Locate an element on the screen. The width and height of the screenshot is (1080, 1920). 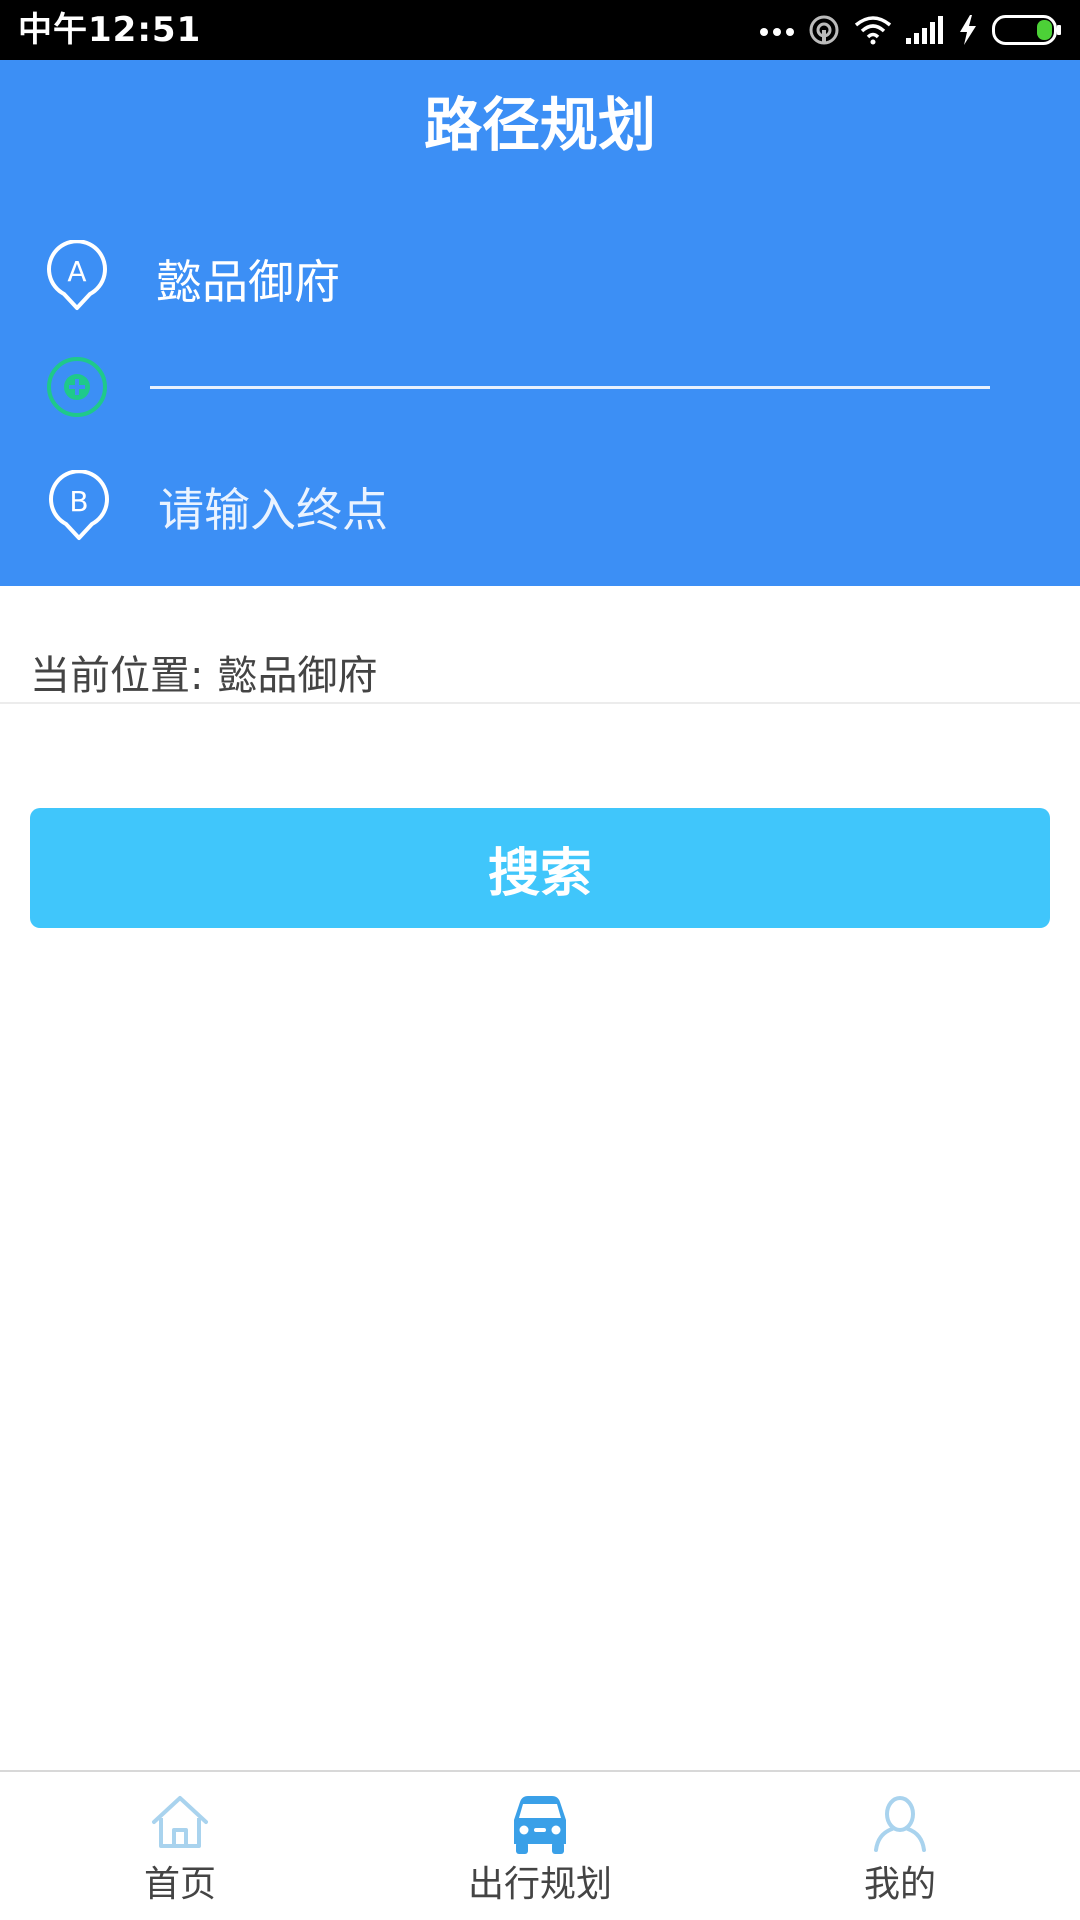
status-time: 中午12:51 is located at coordinates (110, 30).